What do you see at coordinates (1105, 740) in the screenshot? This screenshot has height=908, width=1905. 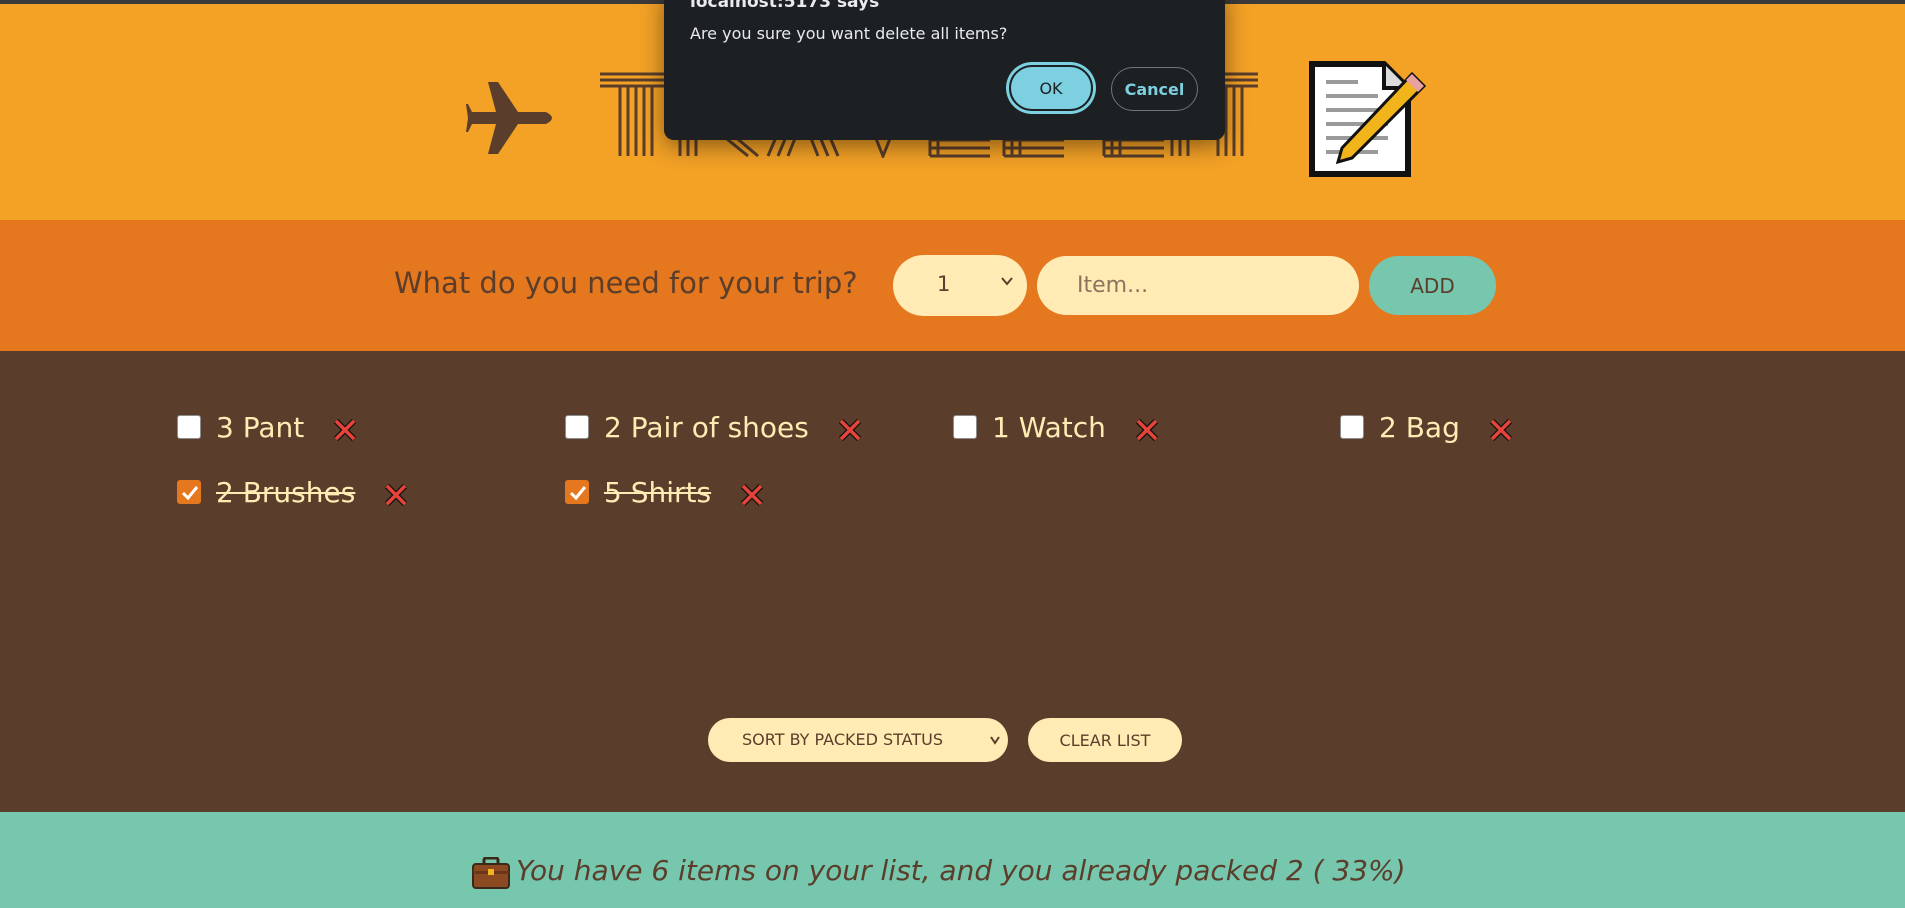 I see `clear-list-button: CLEAR LIST` at bounding box center [1105, 740].